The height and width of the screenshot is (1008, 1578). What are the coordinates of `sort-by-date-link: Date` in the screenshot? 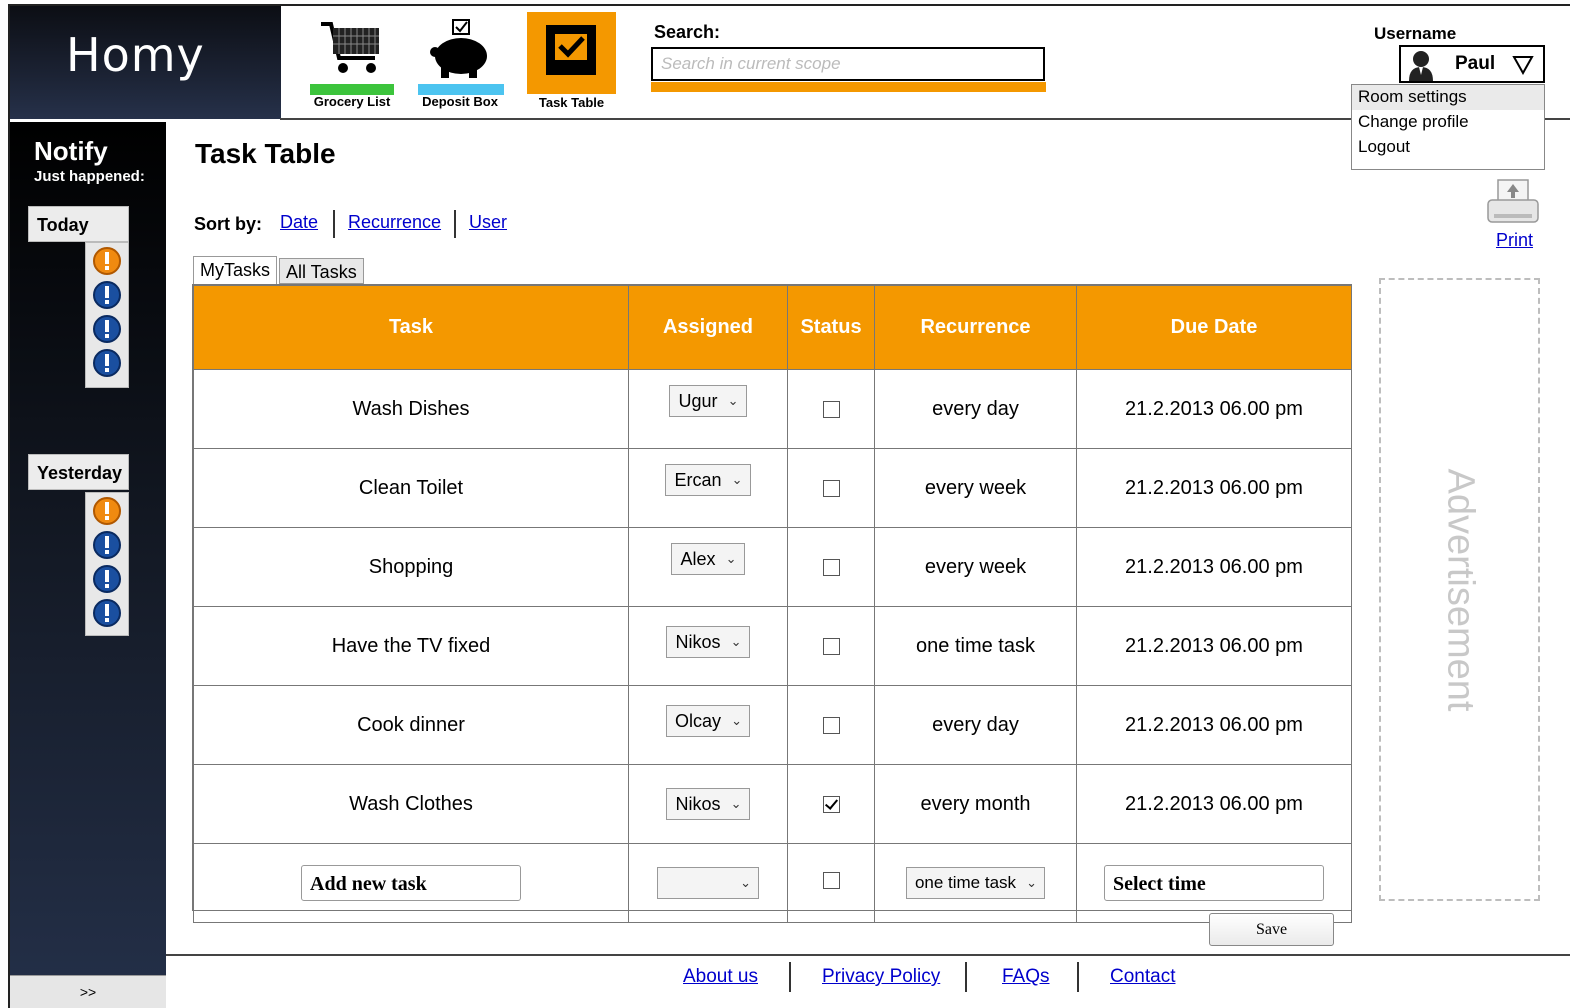 It's located at (299, 222).